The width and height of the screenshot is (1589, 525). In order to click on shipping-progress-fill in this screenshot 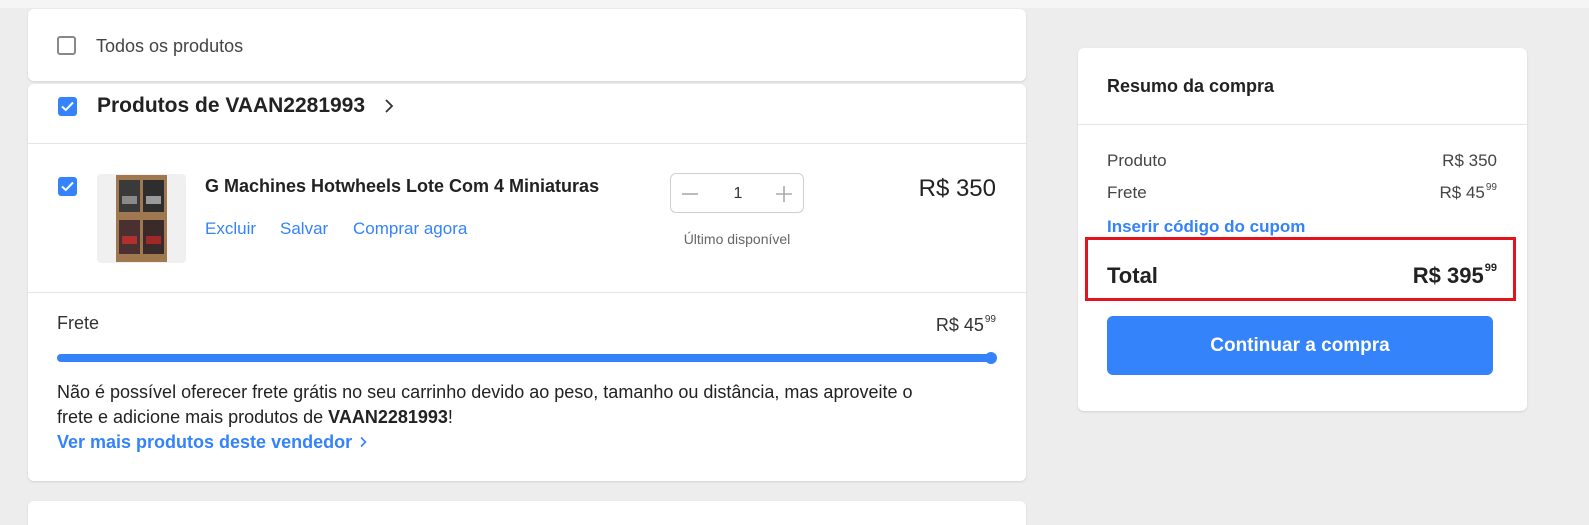, I will do `click(526, 358)`.